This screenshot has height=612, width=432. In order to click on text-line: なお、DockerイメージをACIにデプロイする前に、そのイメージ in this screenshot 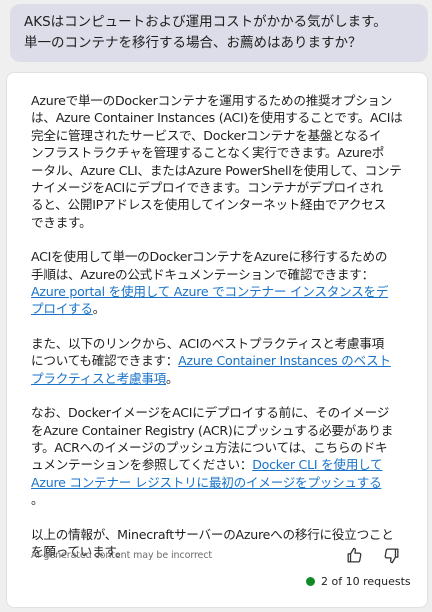, I will do `click(210, 413)`.